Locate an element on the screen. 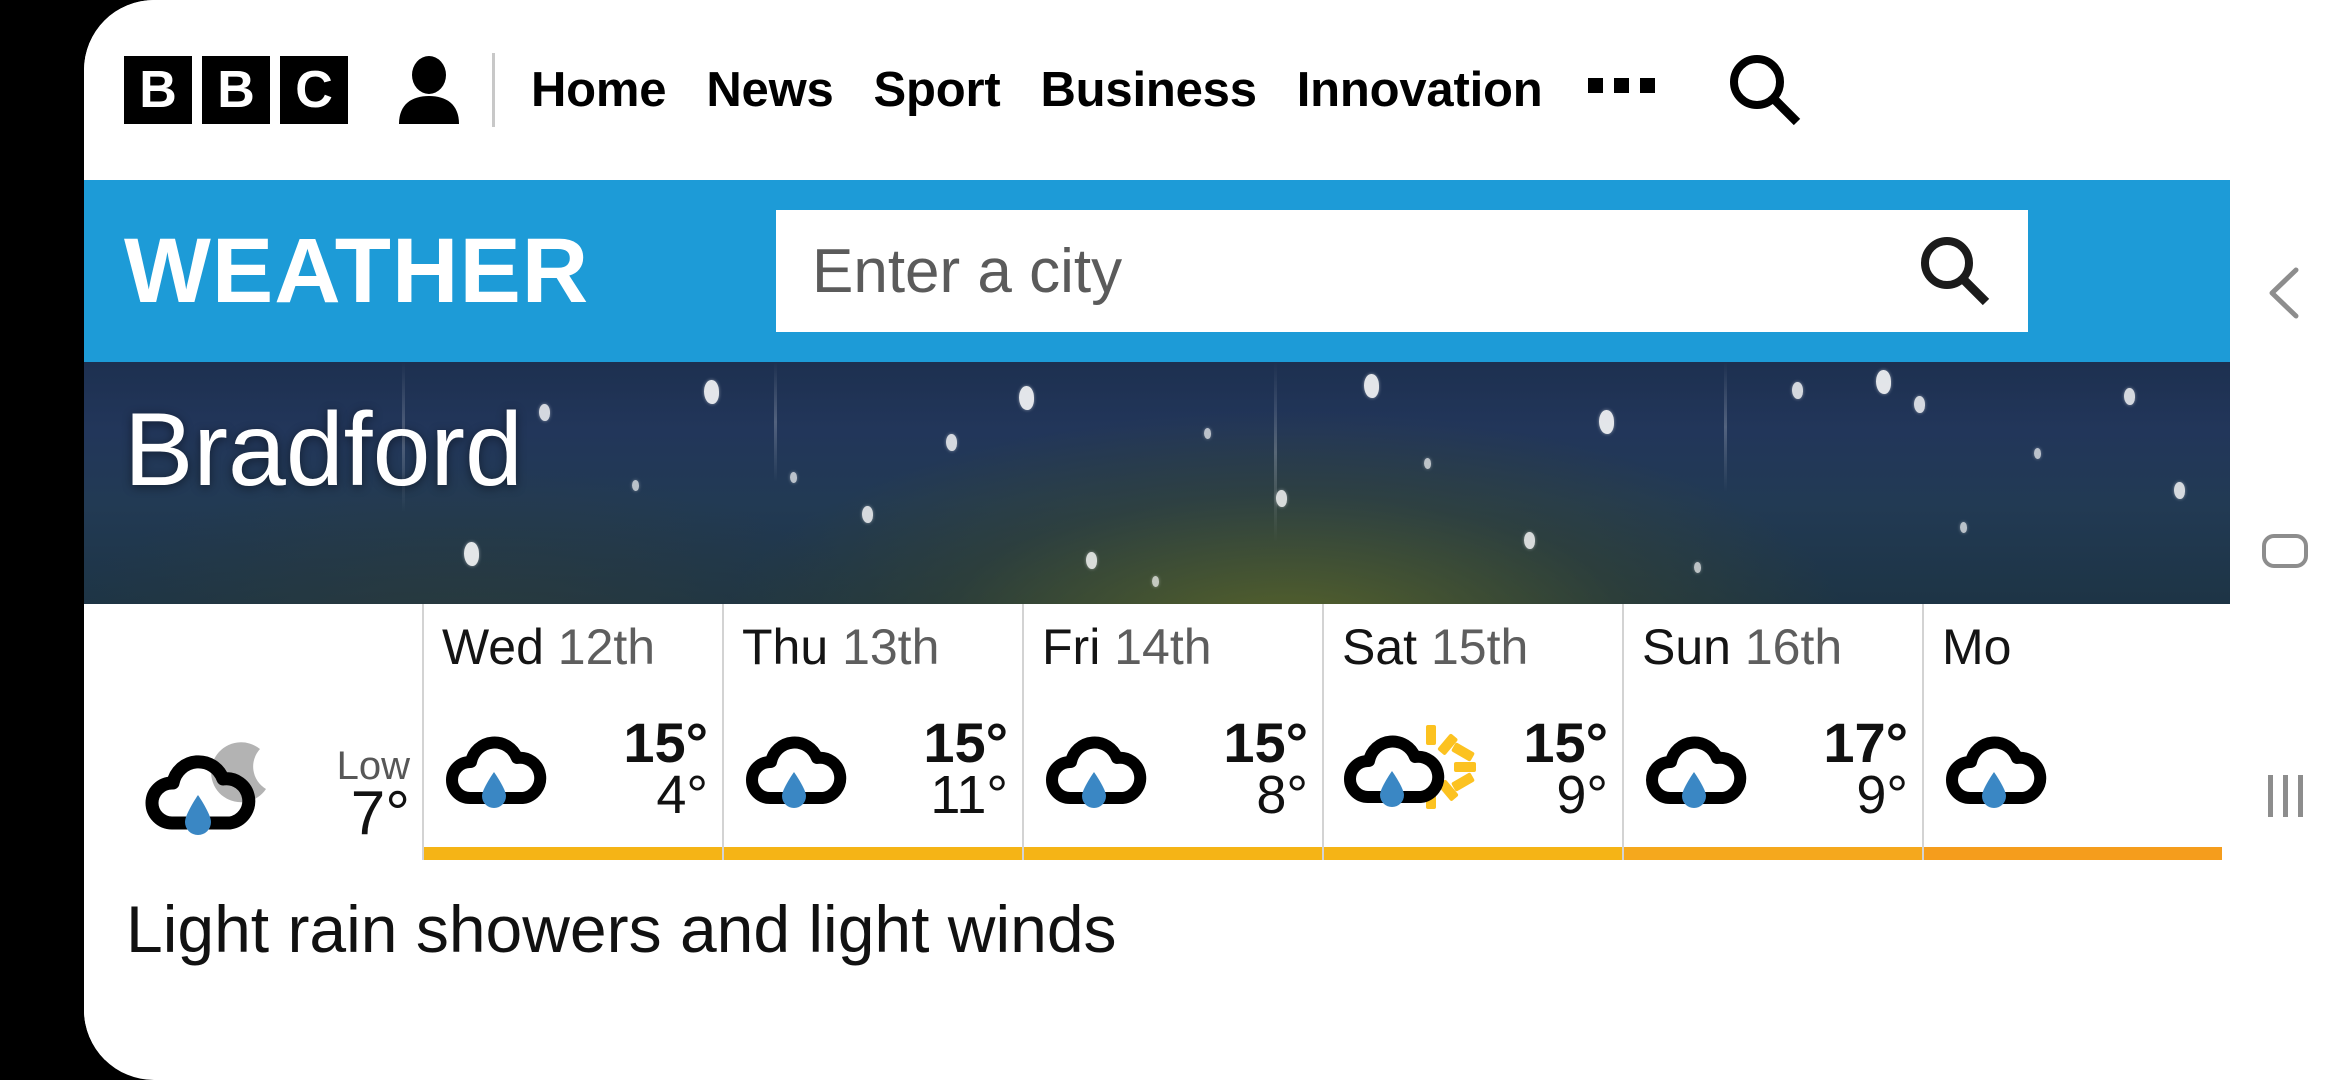 The width and height of the screenshot is (2340, 1080). day-name: Sun is located at coordinates (1693, 647).